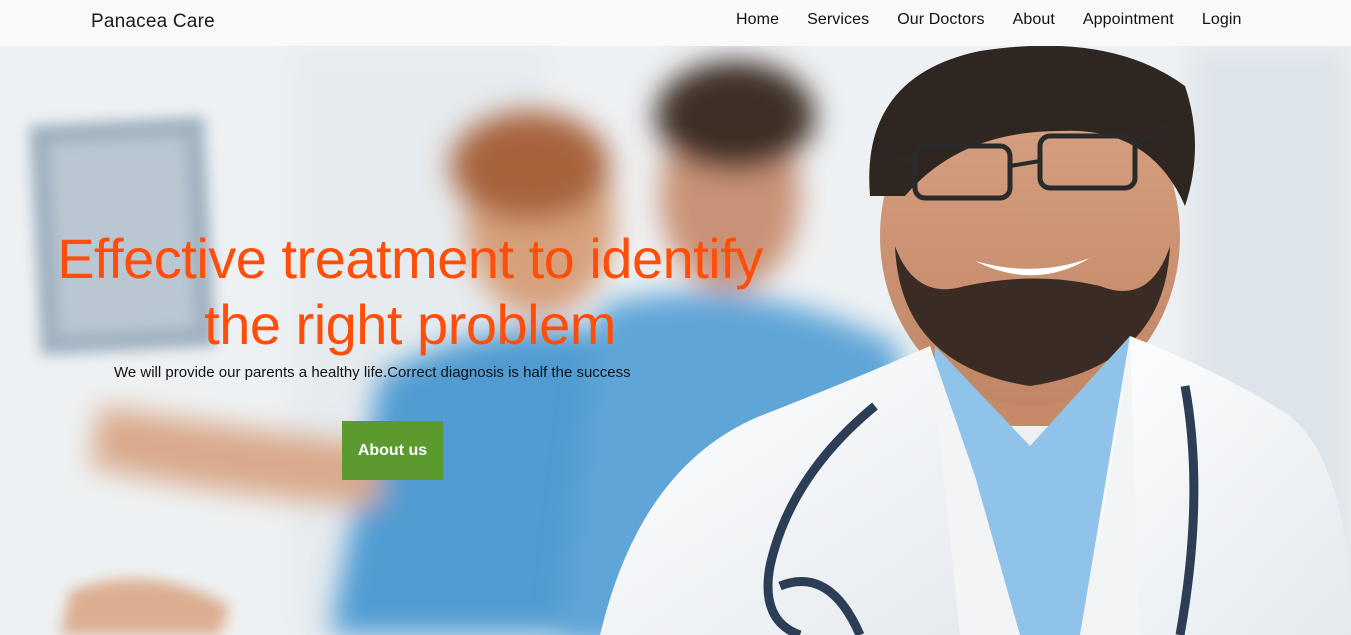  What do you see at coordinates (1034, 20) in the screenshot?
I see `nav-about: About` at bounding box center [1034, 20].